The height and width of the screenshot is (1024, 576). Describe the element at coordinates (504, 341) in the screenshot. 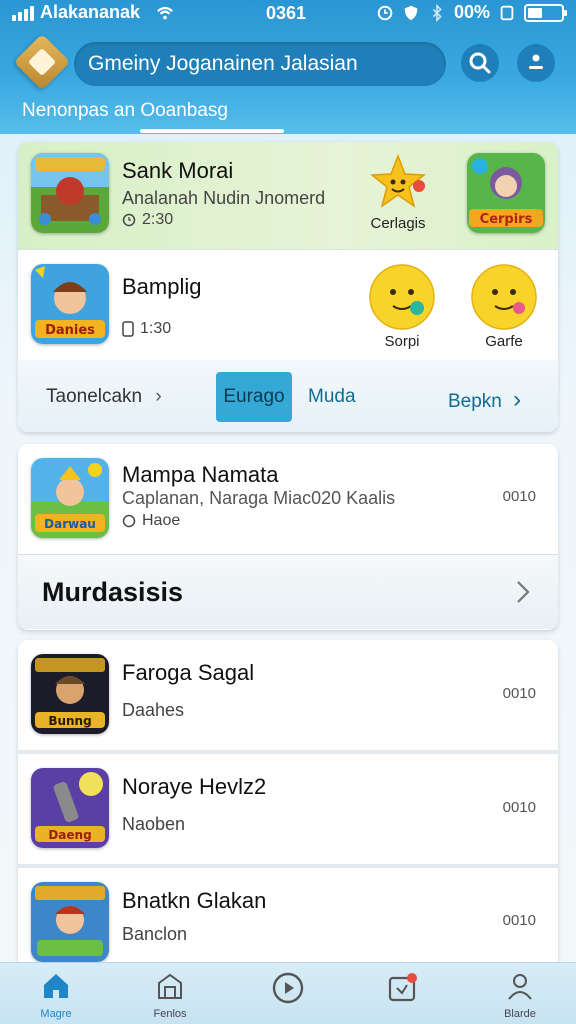

I see `badge-label: Garfe` at that location.